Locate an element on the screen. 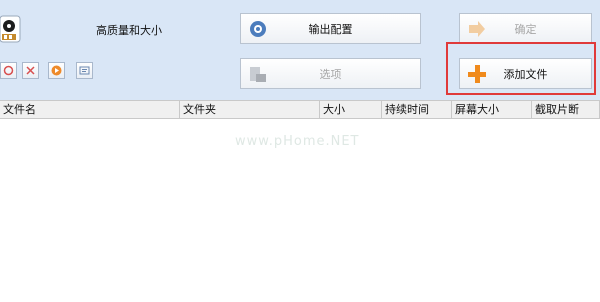 This screenshot has width=600, height=302. delete-icon is located at coordinates (8, 70).